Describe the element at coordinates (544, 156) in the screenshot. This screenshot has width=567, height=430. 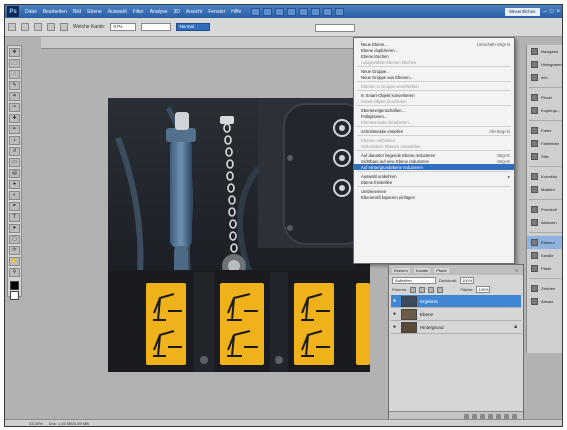
I see `dock-item: Stile` at that location.